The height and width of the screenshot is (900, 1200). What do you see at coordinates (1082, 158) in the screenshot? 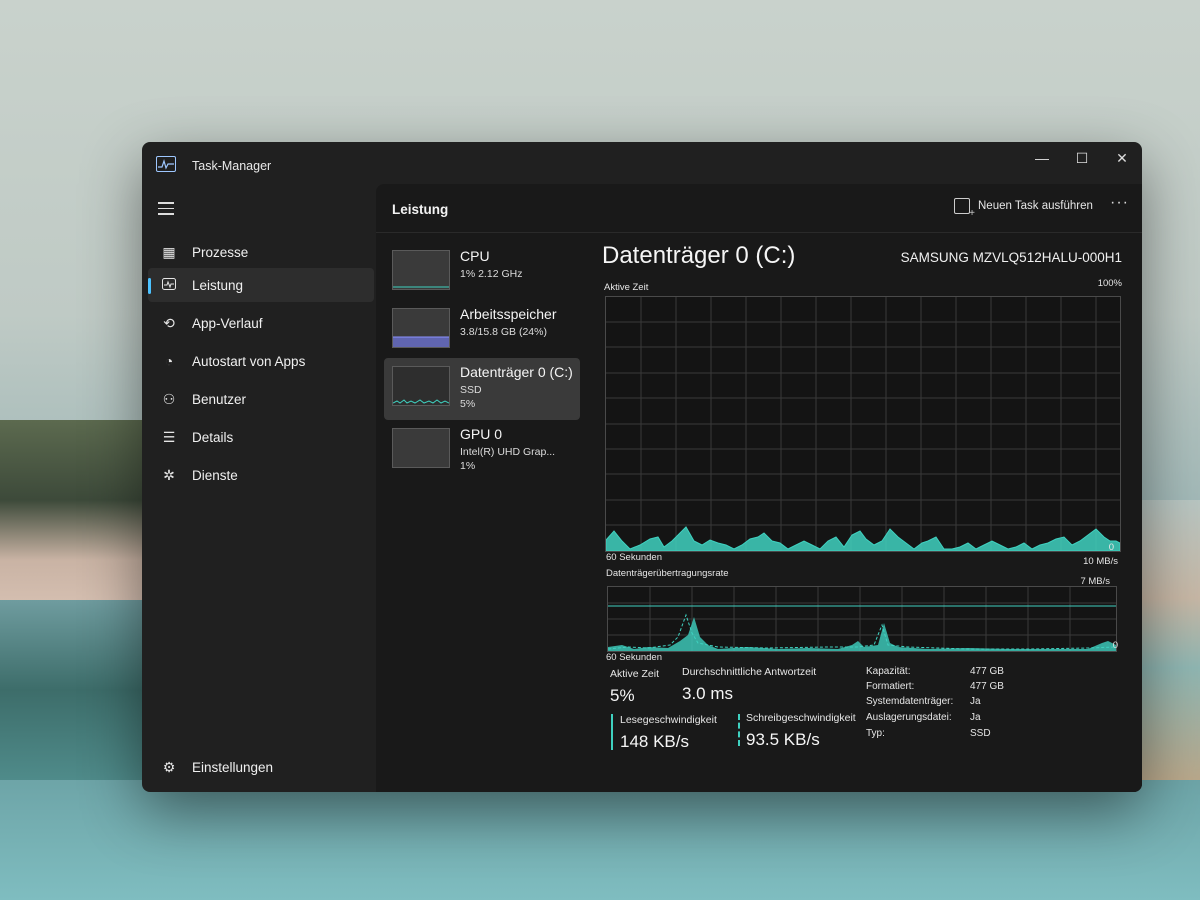
I see `maximize-button: ☐` at bounding box center [1082, 158].